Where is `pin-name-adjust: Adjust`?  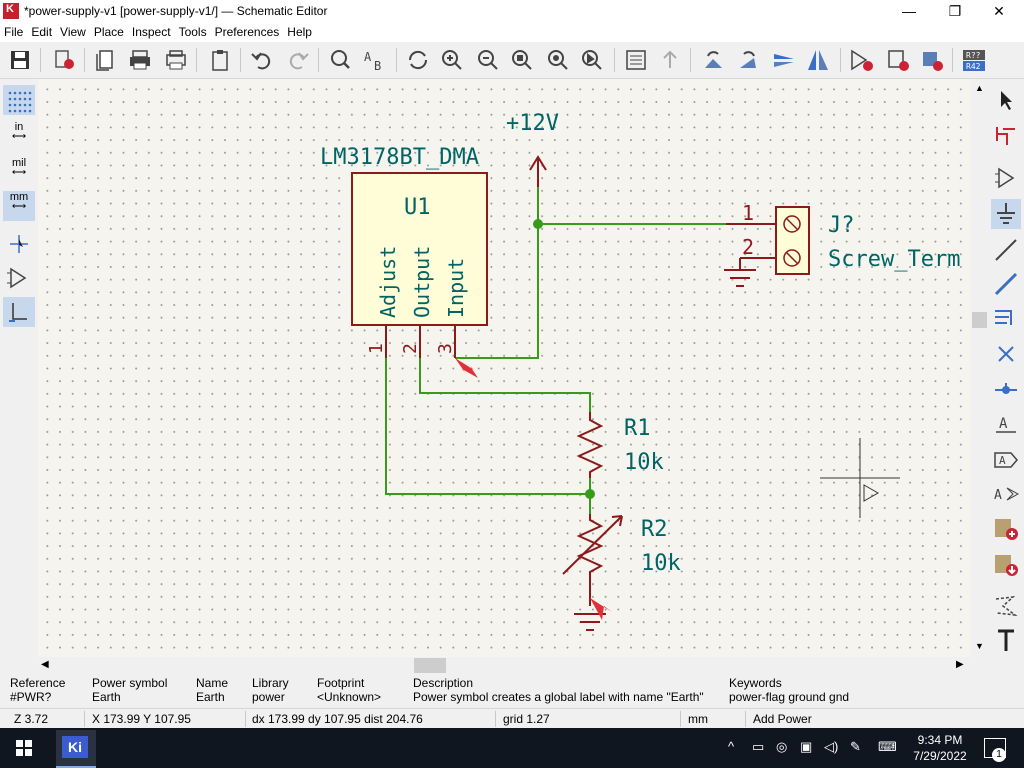
pin-name-adjust: Adjust is located at coordinates (388, 282).